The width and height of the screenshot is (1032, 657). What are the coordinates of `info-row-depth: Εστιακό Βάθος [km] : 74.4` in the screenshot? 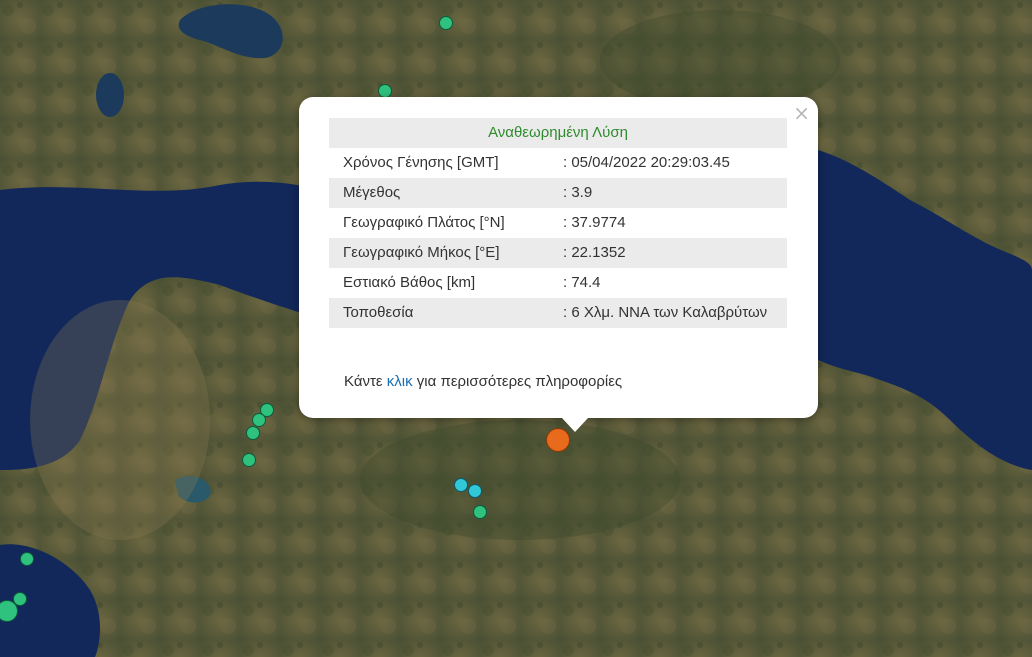 It's located at (558, 283).